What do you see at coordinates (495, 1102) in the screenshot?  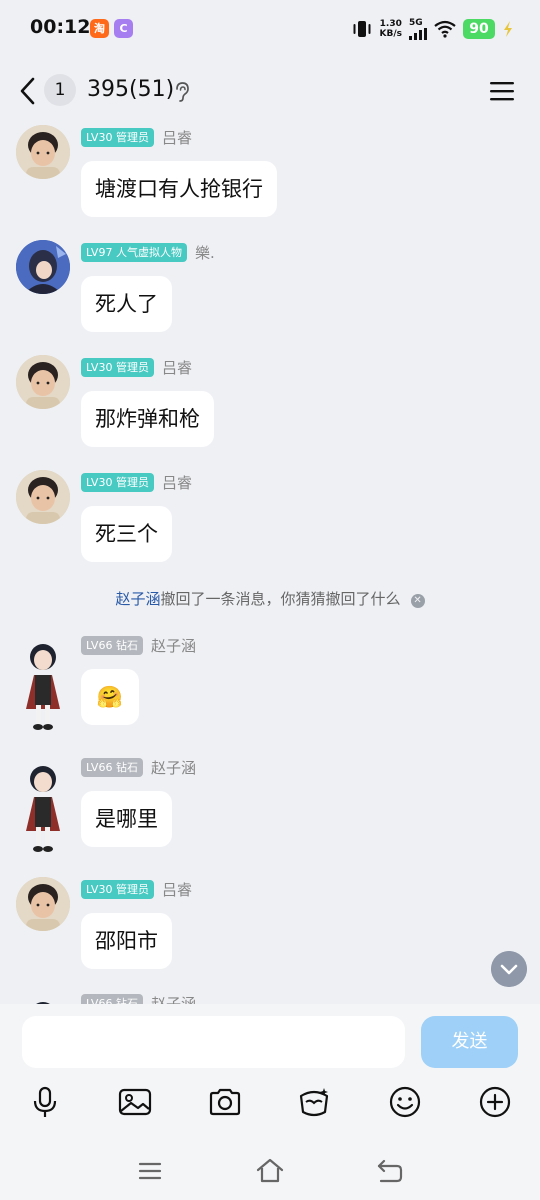 I see `plus-icon` at bounding box center [495, 1102].